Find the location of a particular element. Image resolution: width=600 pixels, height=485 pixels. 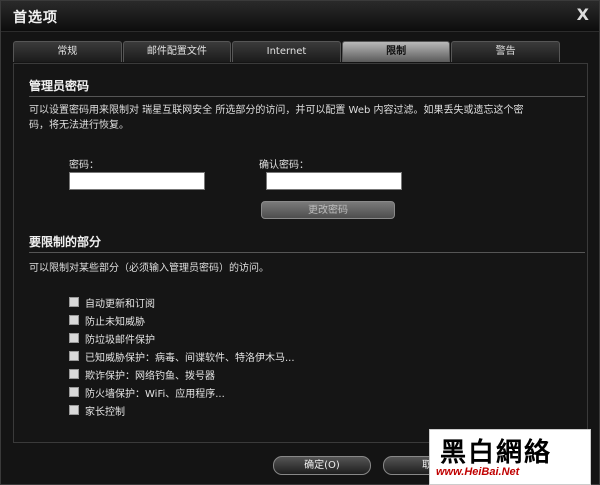

admin-password-heading: 管理员密码 is located at coordinates (59, 86).